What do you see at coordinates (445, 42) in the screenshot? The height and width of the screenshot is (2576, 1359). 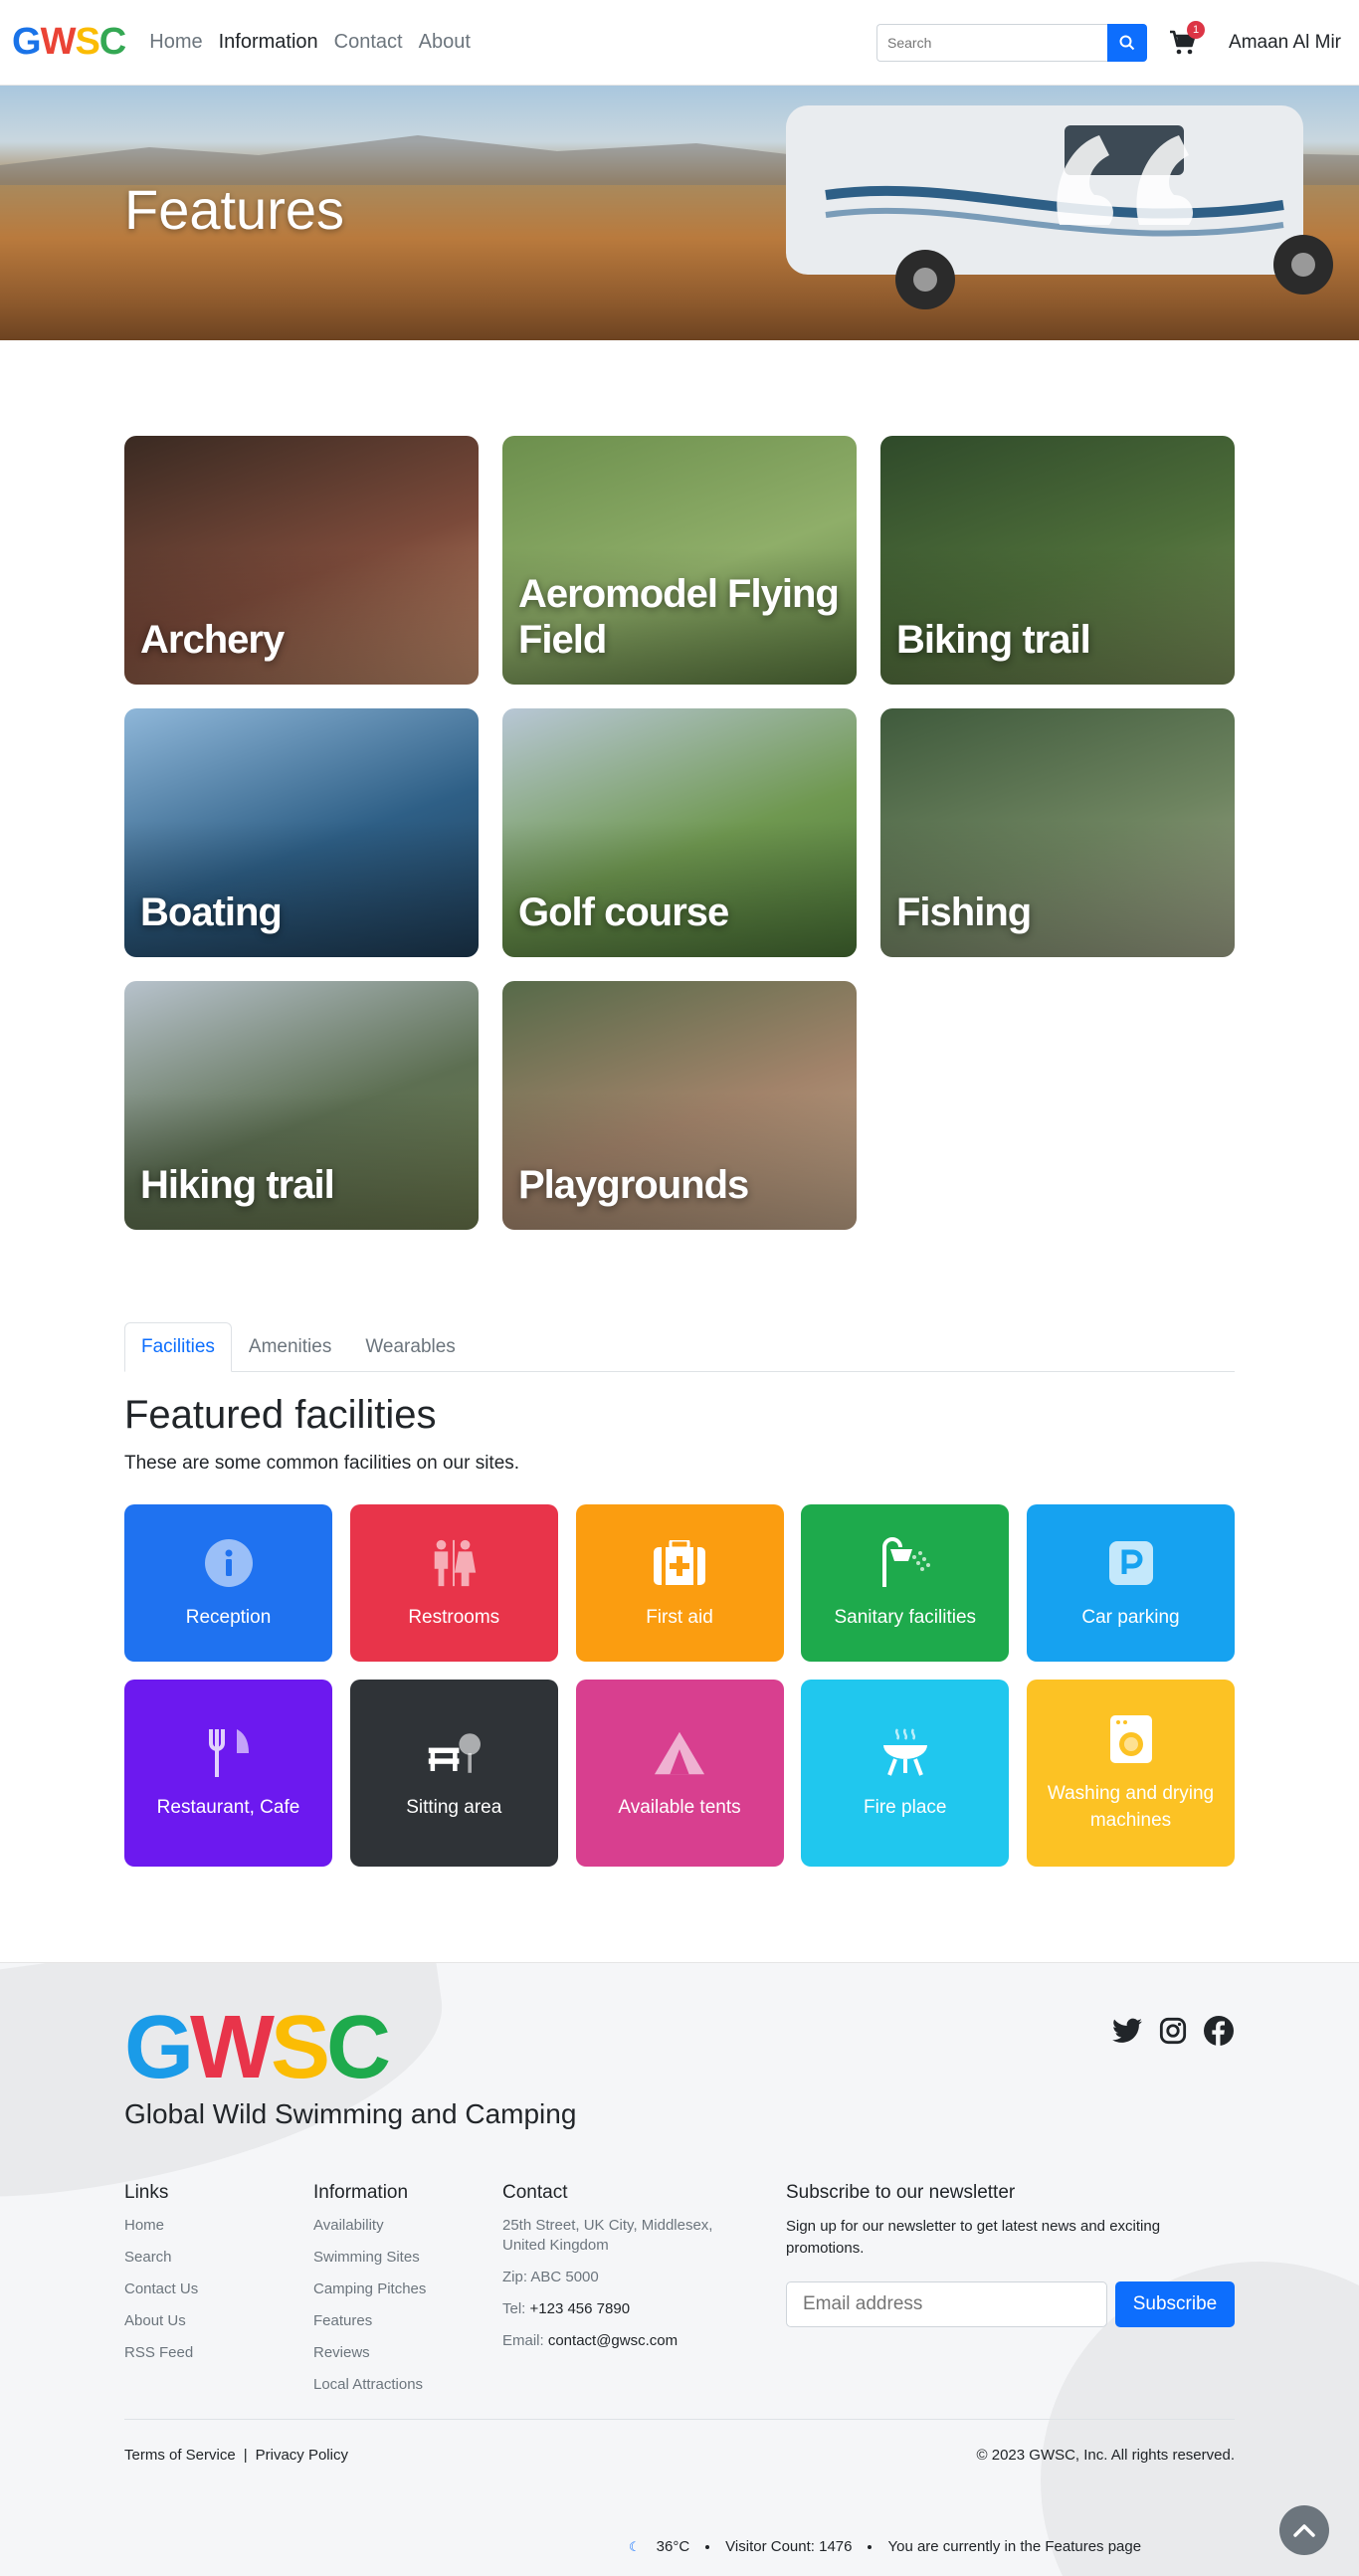 I see `nav-link-about: About` at bounding box center [445, 42].